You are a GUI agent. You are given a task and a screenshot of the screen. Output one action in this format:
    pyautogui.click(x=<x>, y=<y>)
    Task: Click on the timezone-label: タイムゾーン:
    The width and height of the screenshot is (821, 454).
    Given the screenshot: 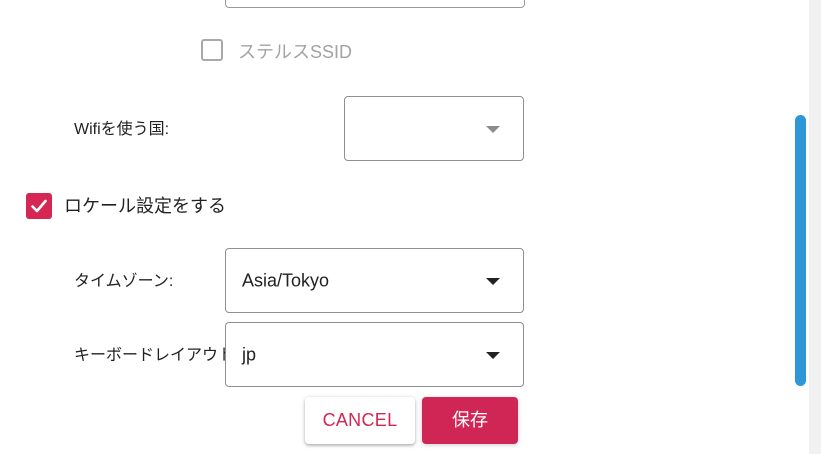 What is the action you would take?
    pyautogui.click(x=124, y=281)
    